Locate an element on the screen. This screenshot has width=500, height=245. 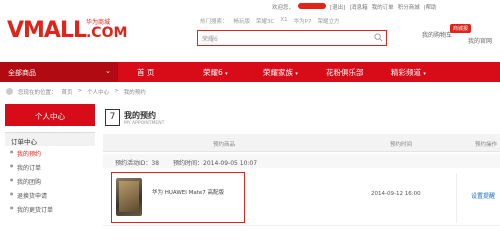
set-reminder-link: 设置提醒 is located at coordinates (483, 195).